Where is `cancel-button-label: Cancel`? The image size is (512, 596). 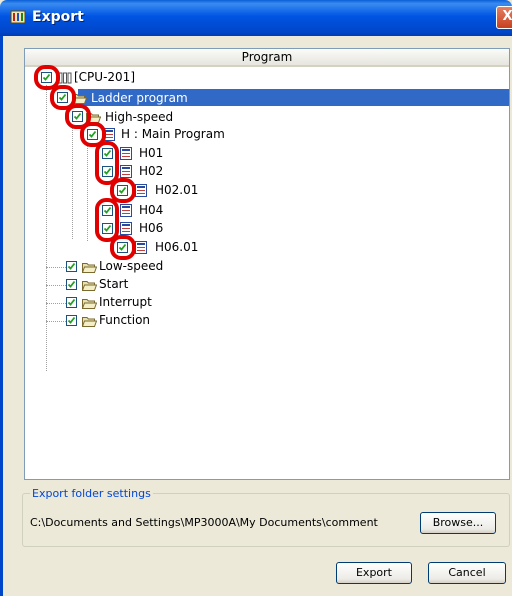
cancel-button-label: Cancel is located at coordinates (467, 572).